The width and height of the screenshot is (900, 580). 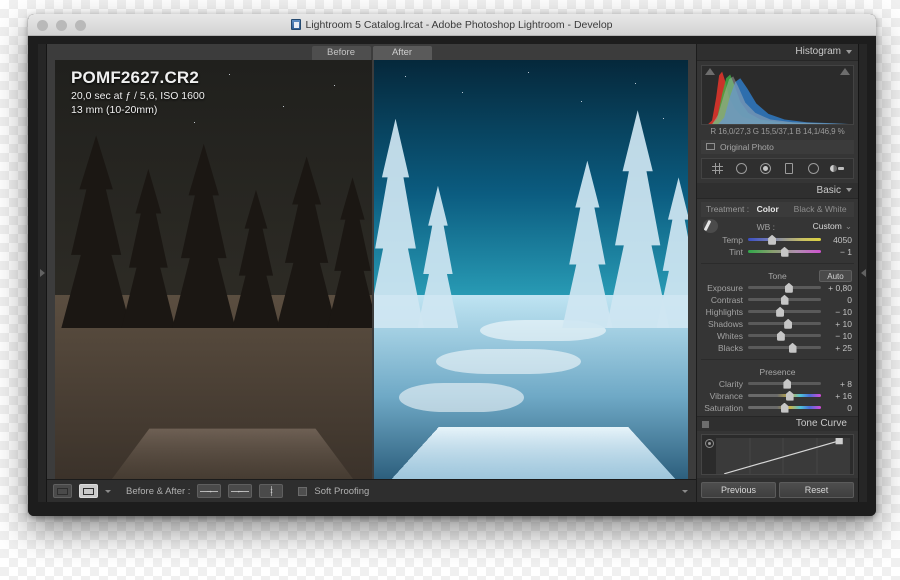 I want to click on tone-curve-indicator-icon, so click(x=705, y=424).